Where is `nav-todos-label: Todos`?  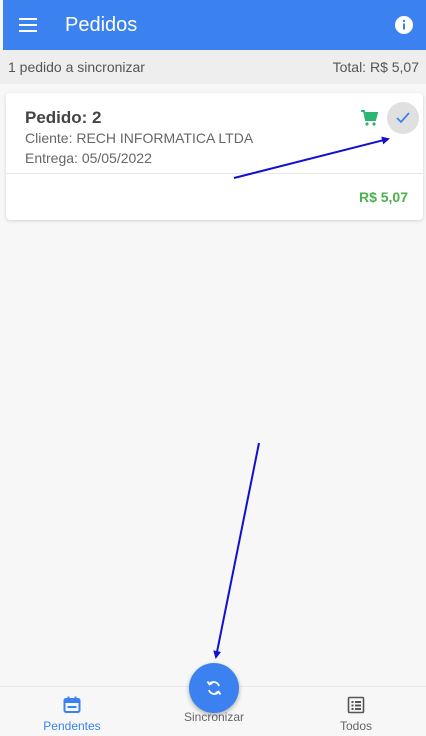
nav-todos-label: Todos is located at coordinates (356, 726).